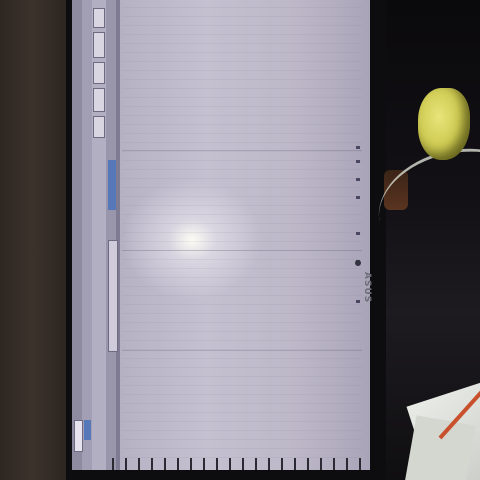  Describe the element at coordinates (358, 263) in the screenshot. I see `power-button` at that location.